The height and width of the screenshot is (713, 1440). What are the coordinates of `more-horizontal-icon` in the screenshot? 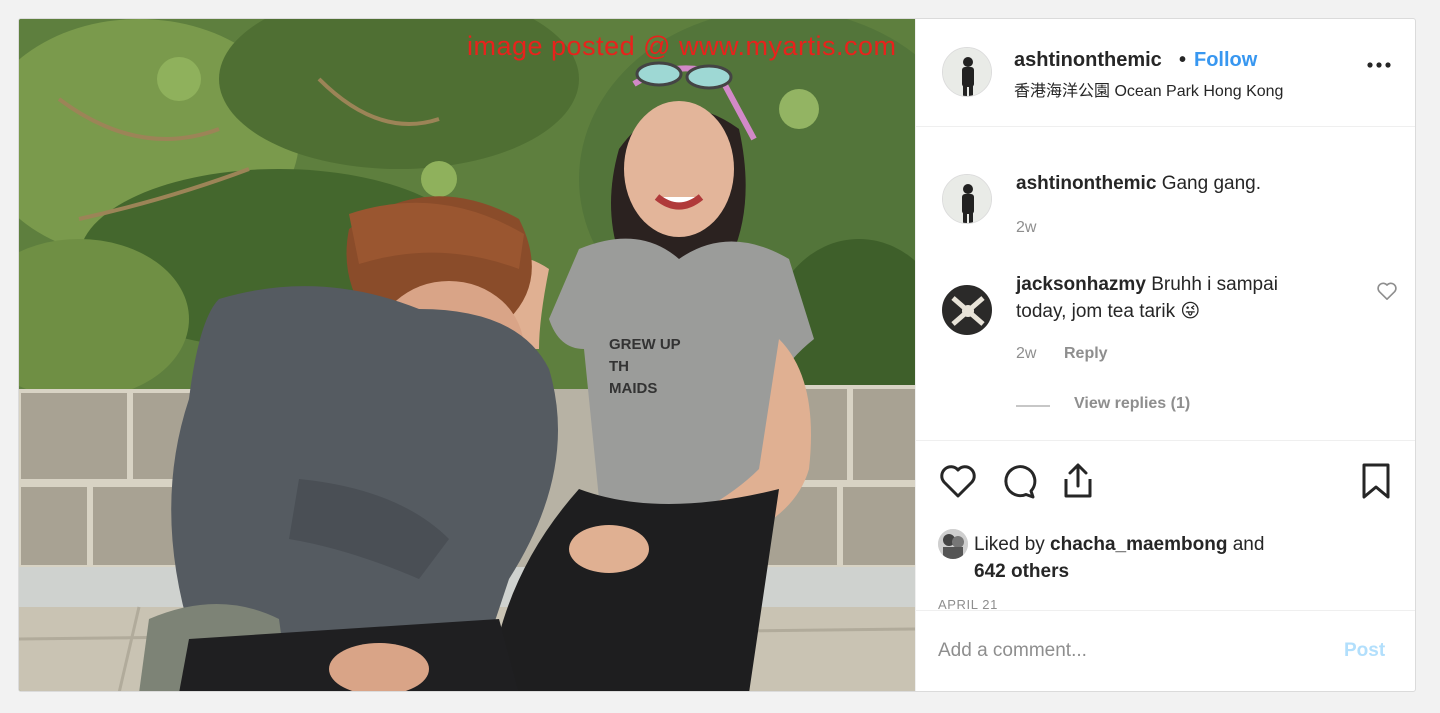 It's located at (1379, 65).